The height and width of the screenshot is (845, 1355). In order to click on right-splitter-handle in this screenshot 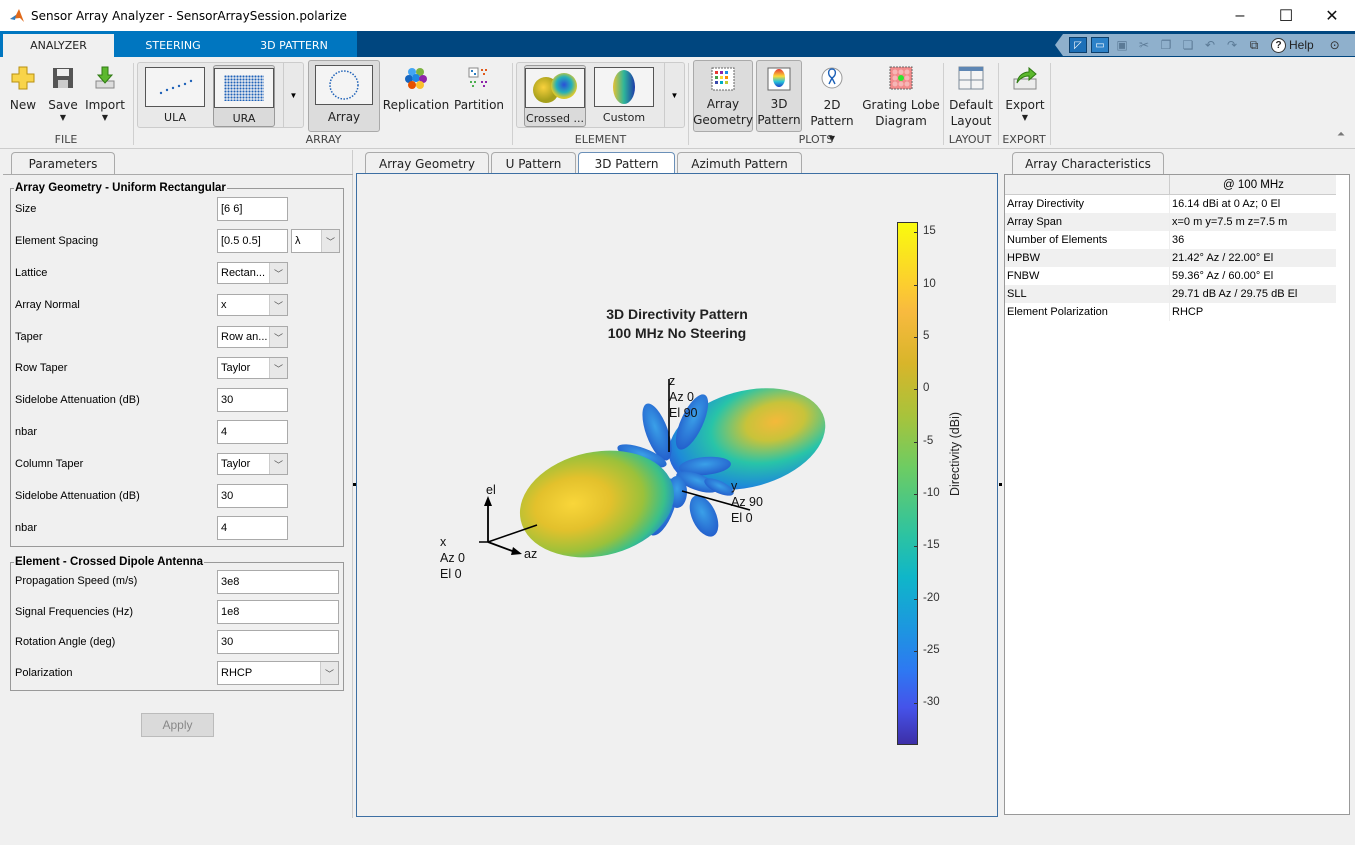, I will do `click(1000, 484)`.